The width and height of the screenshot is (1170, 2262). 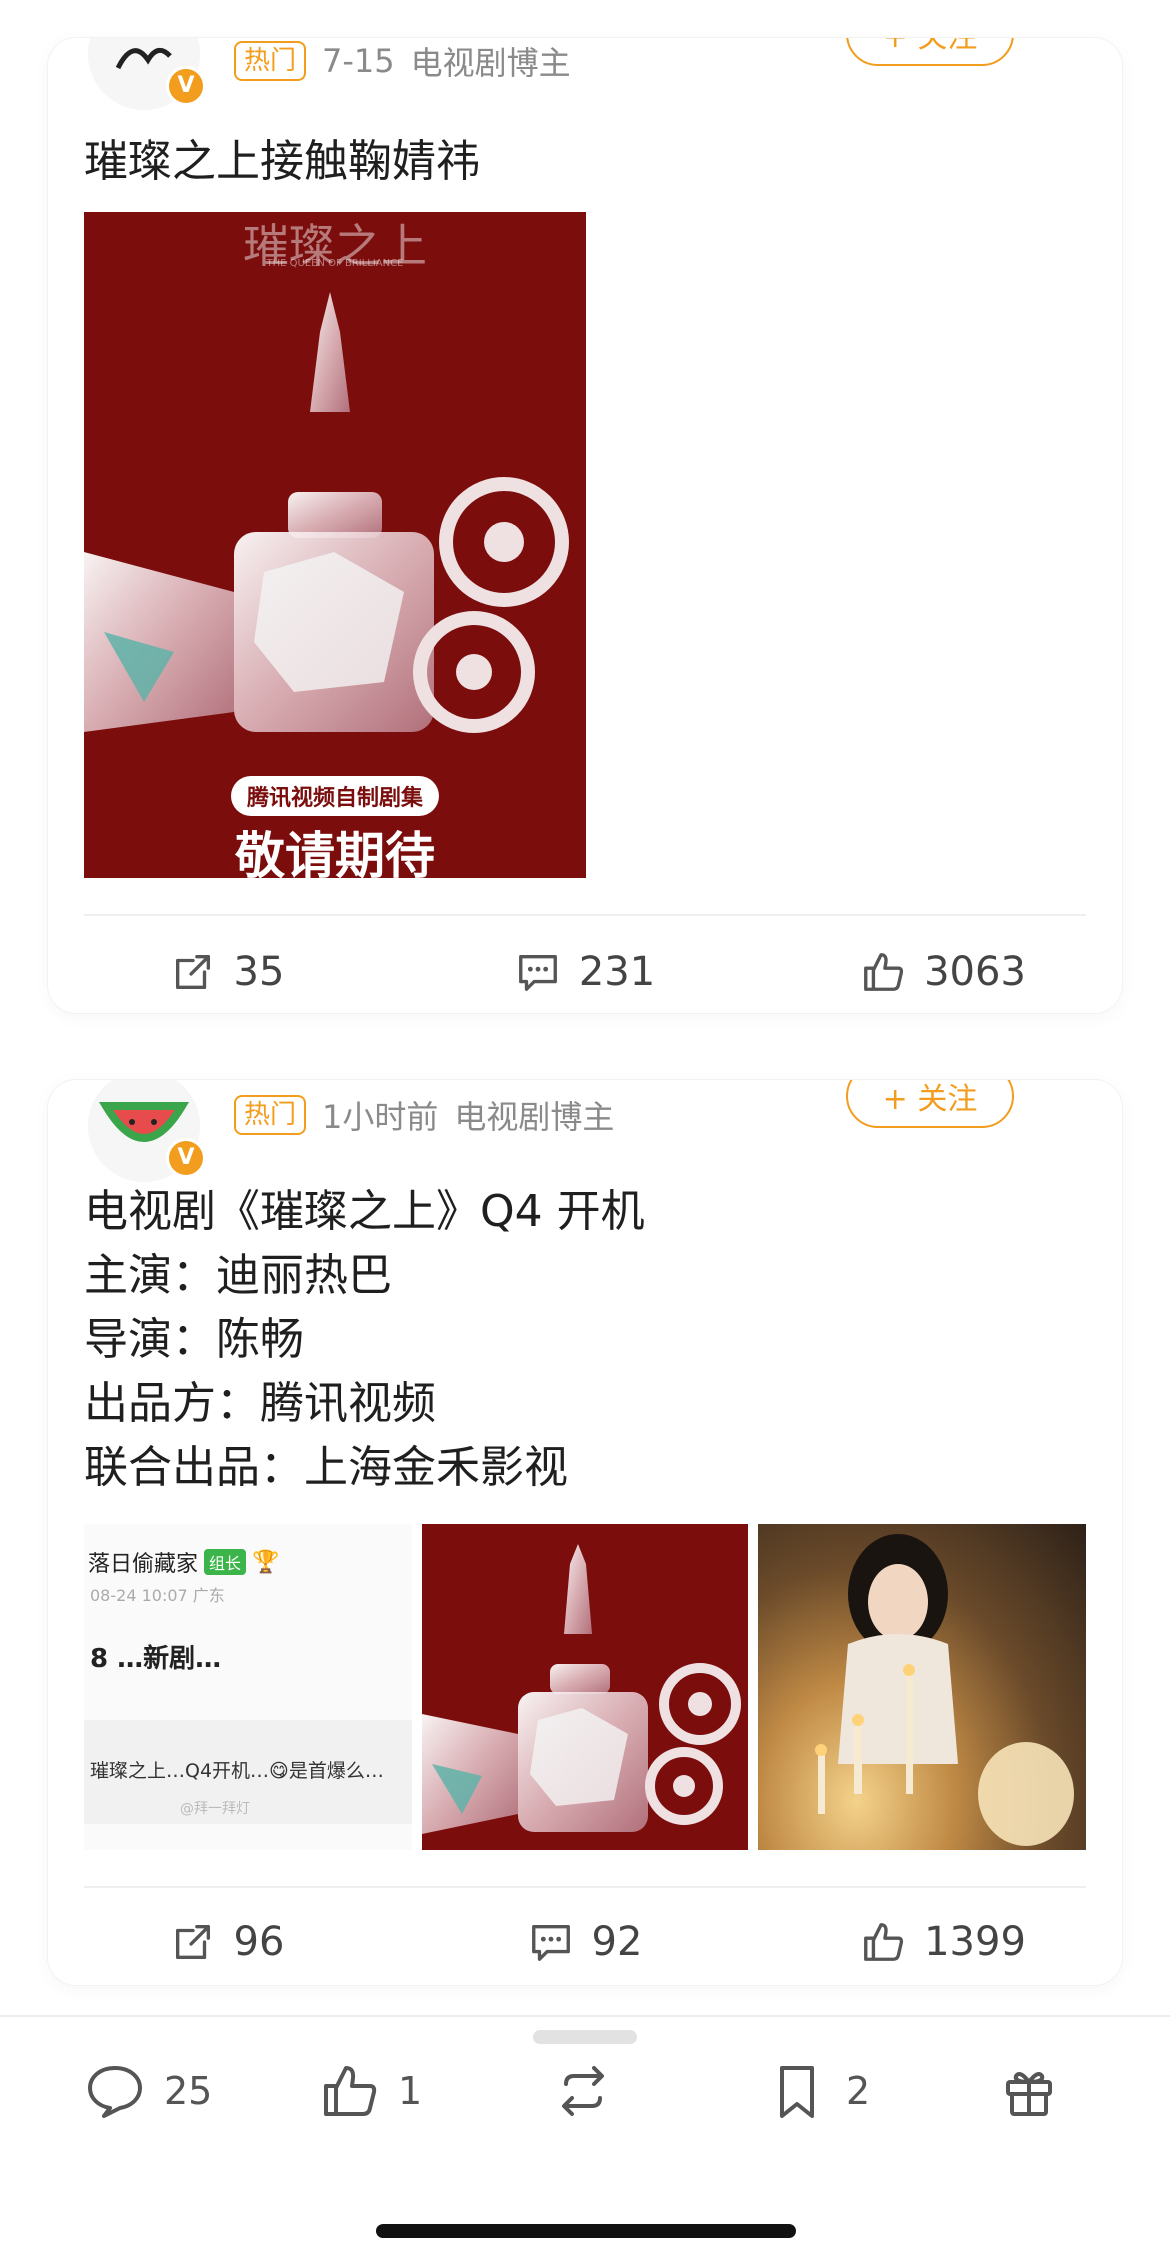 I want to click on post-text-line: 导演：陈畅, so click(x=194, y=1339).